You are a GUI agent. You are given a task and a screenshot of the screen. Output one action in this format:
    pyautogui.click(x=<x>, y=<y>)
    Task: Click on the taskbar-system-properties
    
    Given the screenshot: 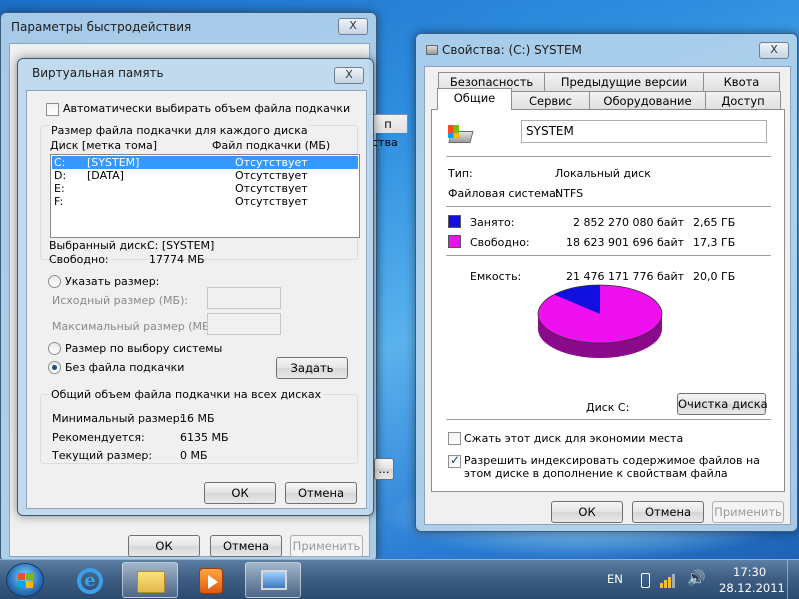 What is the action you would take?
    pyautogui.click(x=273, y=580)
    